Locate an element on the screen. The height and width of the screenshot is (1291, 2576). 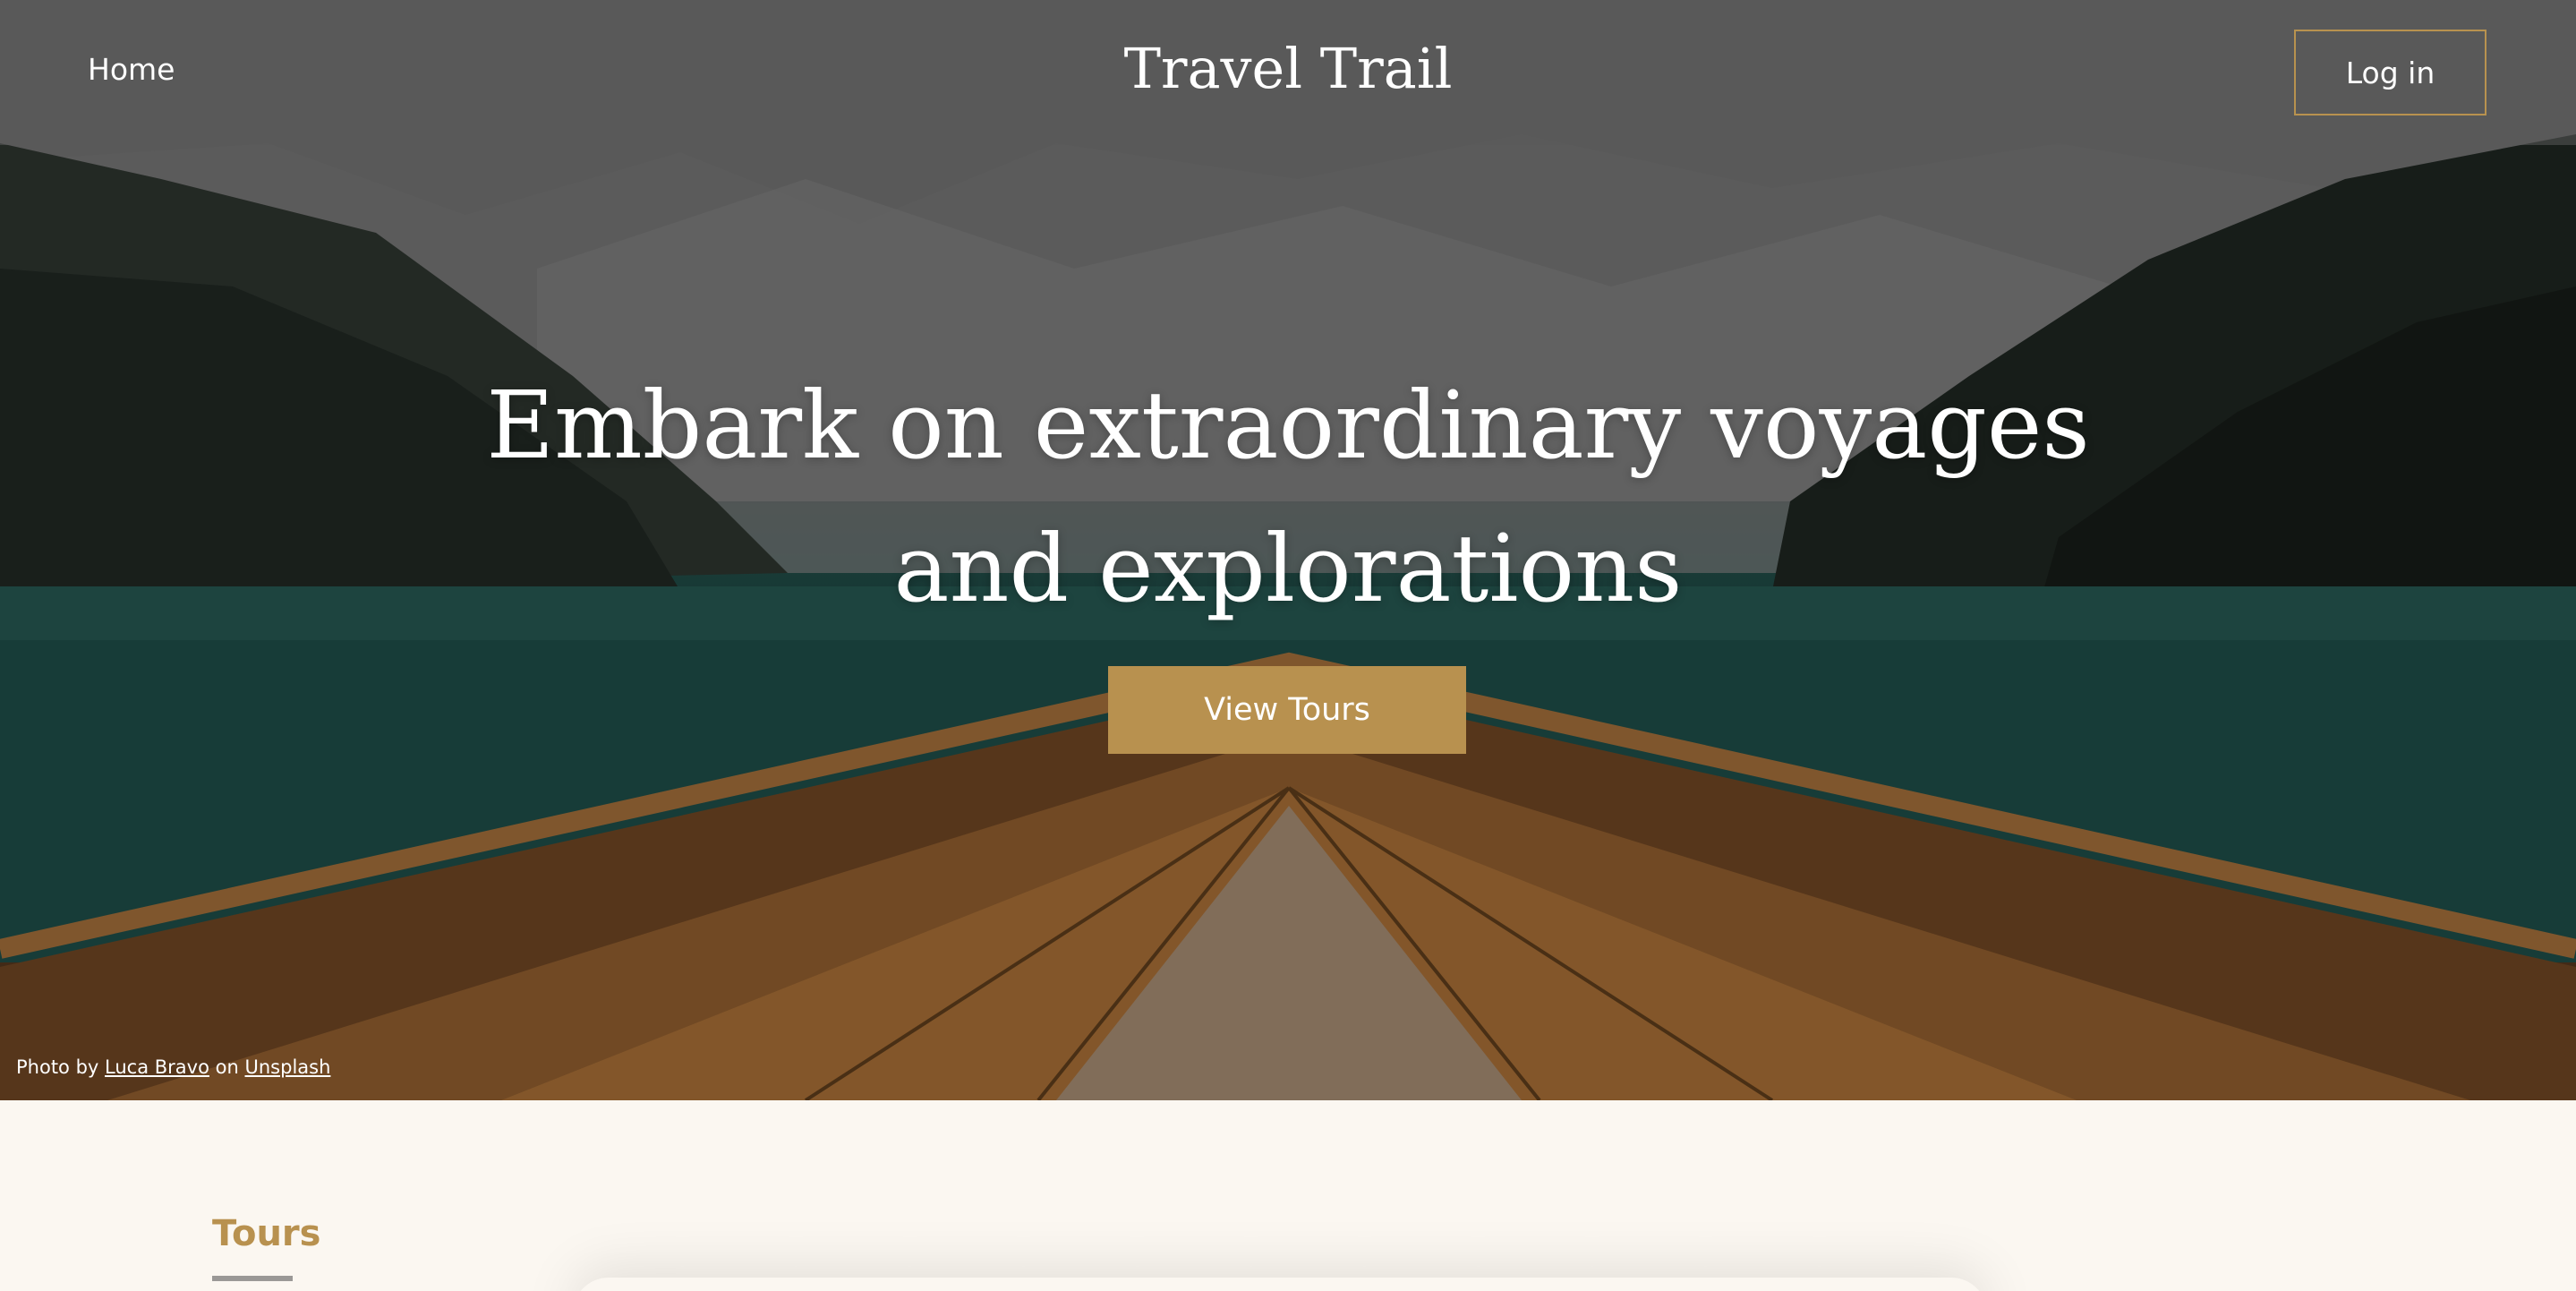
tours-heading-clipped is located at coordinates (252, 1284).